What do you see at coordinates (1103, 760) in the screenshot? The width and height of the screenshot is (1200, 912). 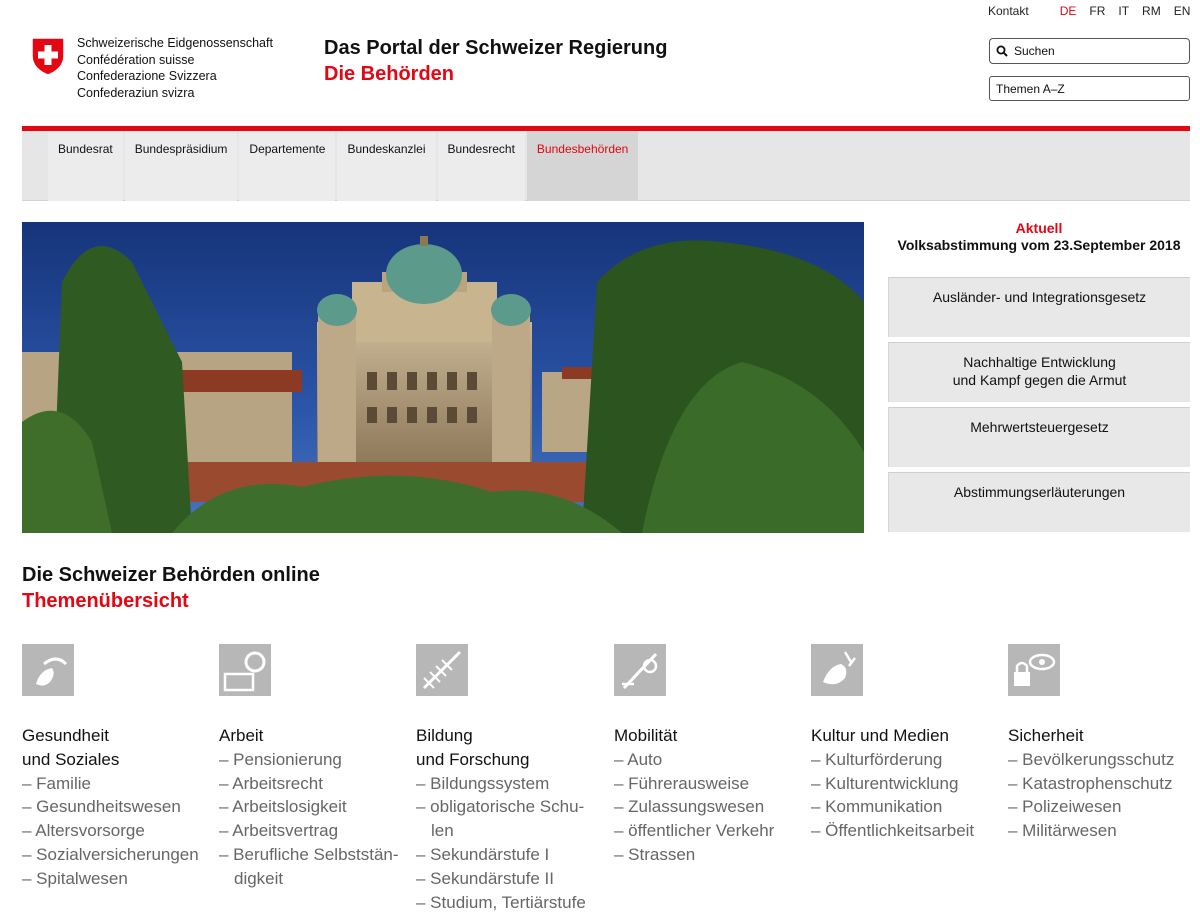 I see `category-link: – Bevölkerungsschutz` at bounding box center [1103, 760].